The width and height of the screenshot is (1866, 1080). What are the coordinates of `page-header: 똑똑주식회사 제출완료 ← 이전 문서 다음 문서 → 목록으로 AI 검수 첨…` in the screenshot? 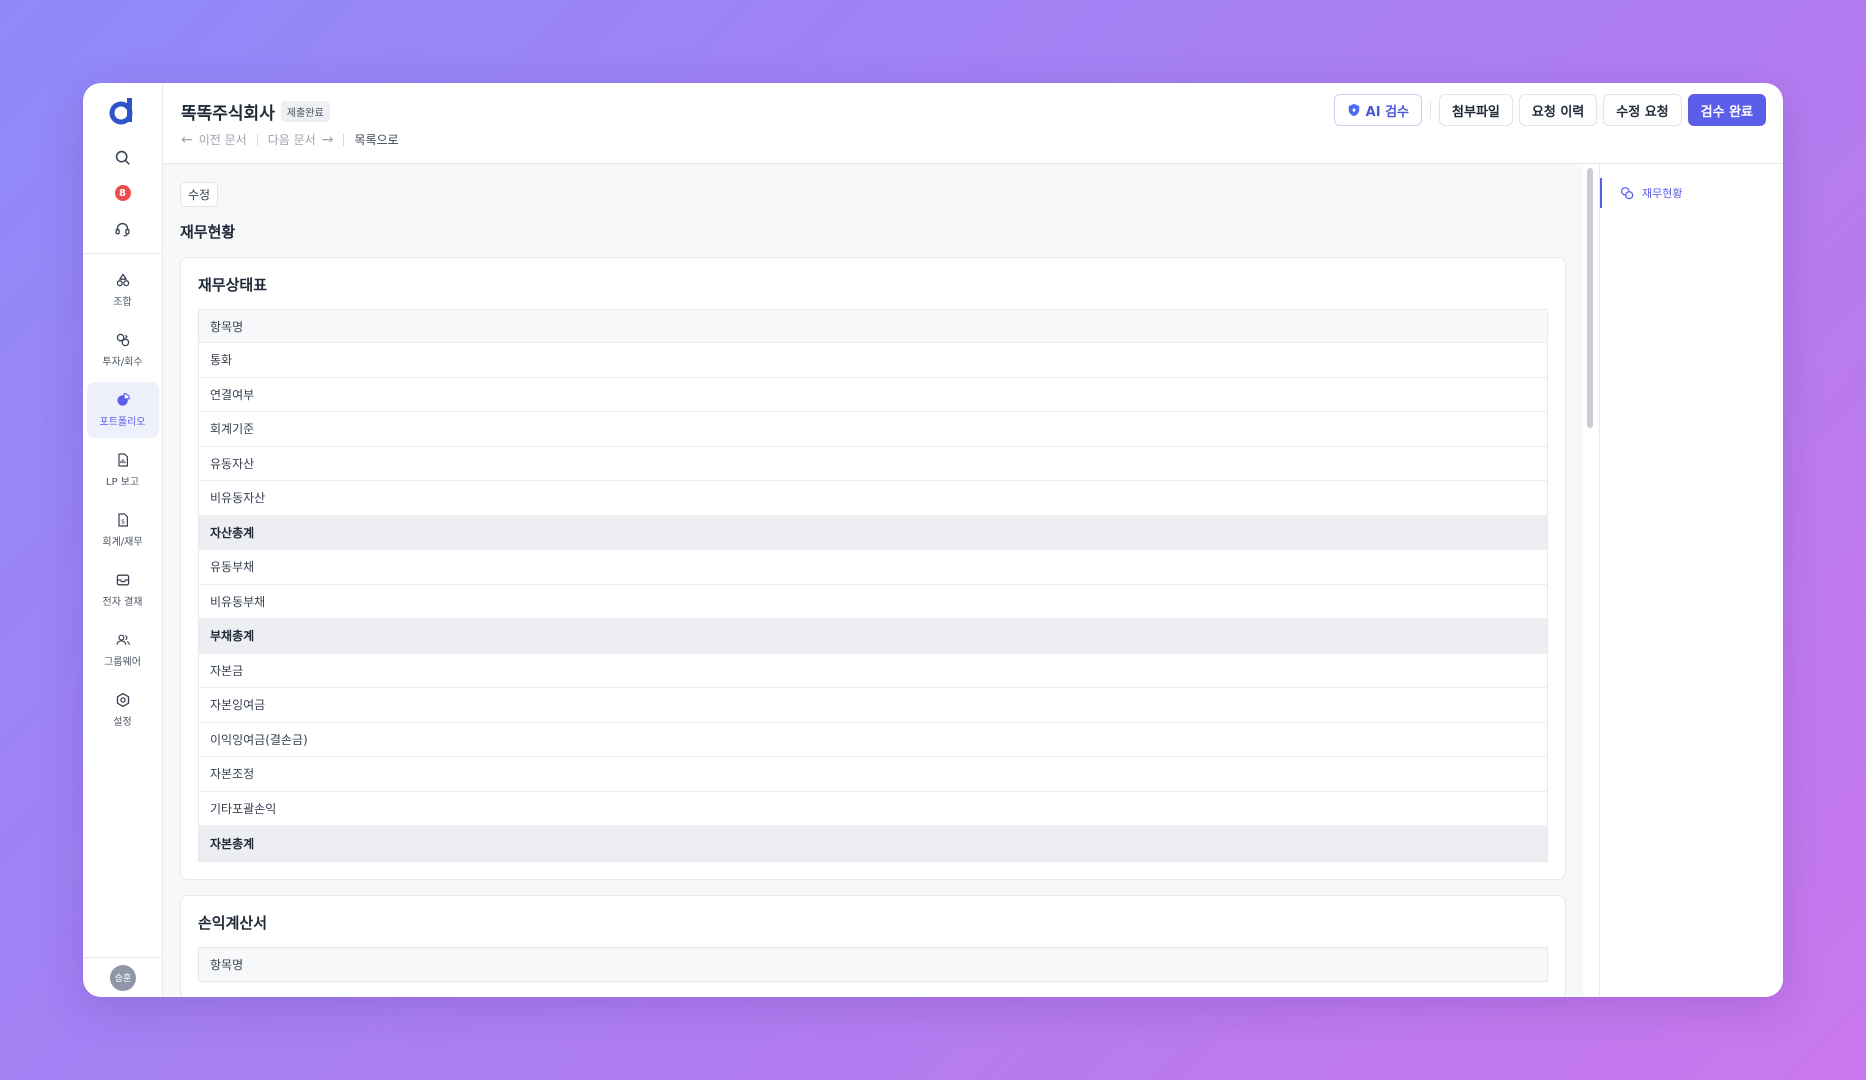 It's located at (973, 123).